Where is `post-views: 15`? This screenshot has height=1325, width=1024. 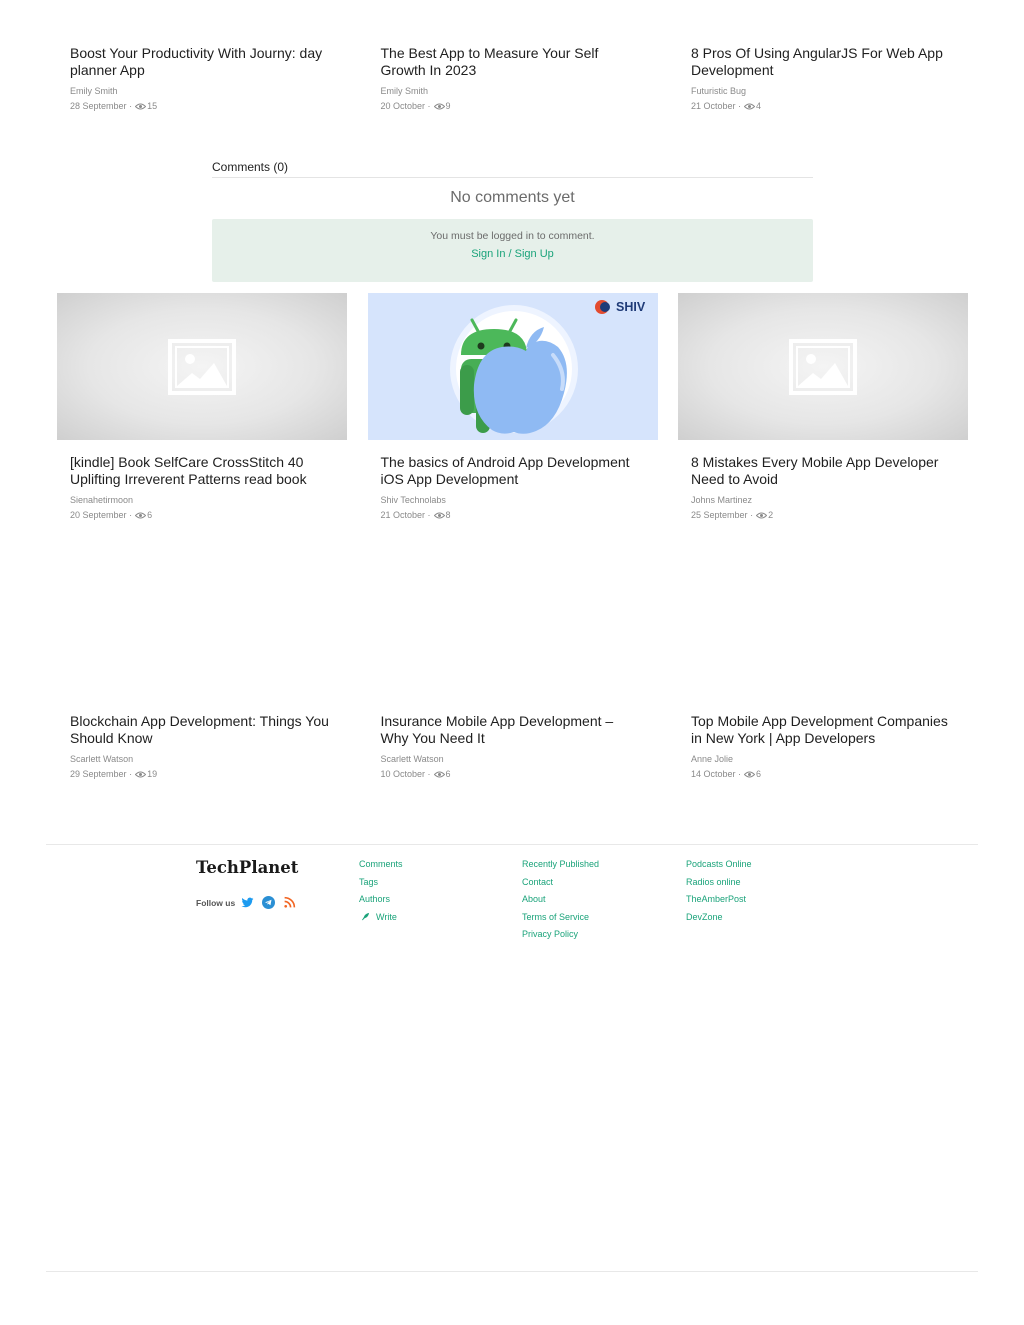 post-views: 15 is located at coordinates (152, 106).